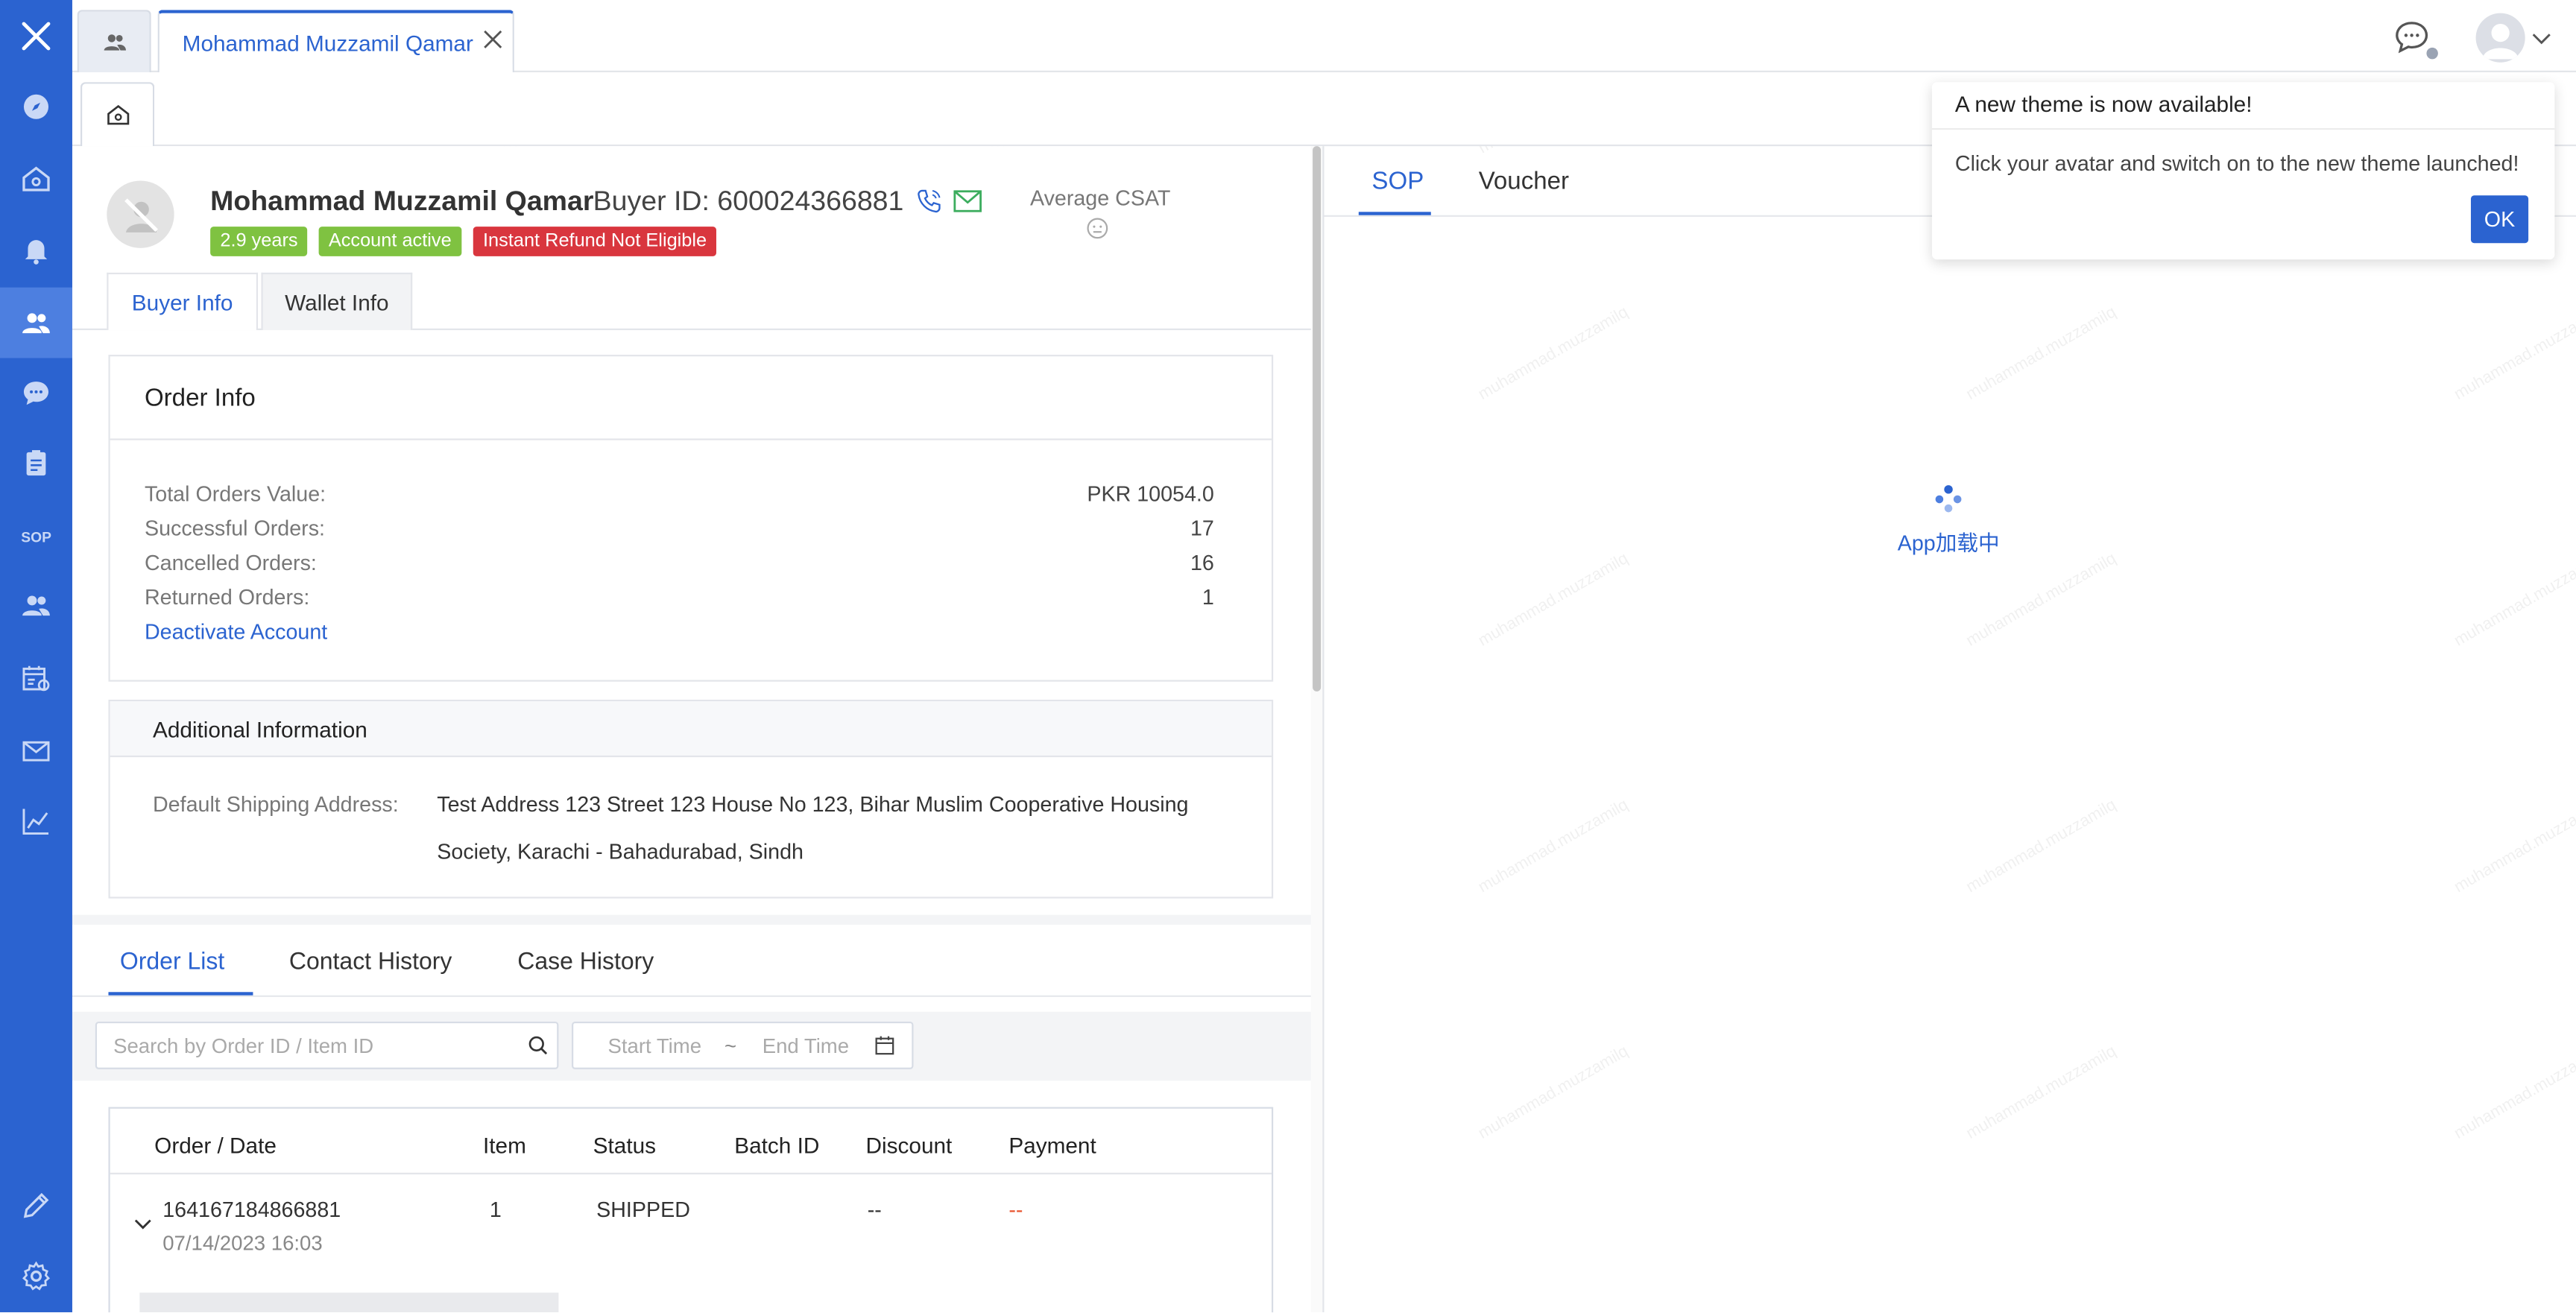 The height and width of the screenshot is (1313, 2576). Describe the element at coordinates (36, 538) in the screenshot. I see `svg-text: SOP` at that location.